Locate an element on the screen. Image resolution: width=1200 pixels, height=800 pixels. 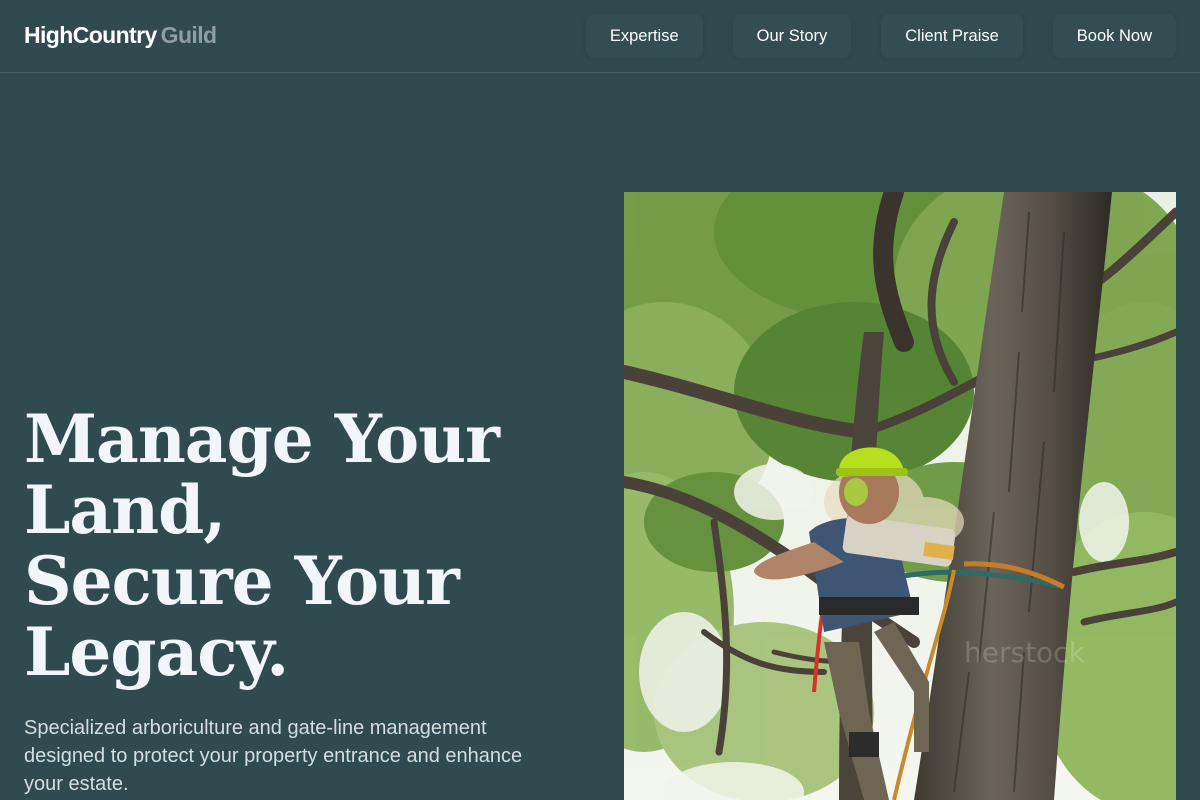
watermark-text: herstock is located at coordinates (1025, 652).